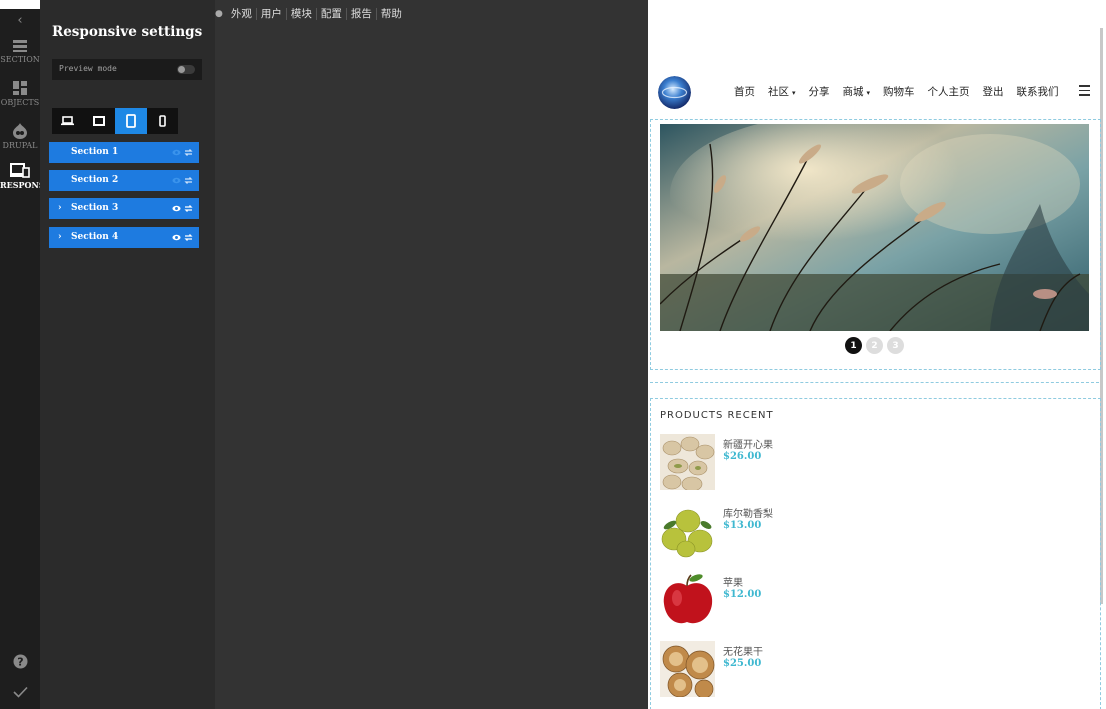 This screenshot has height=709, width=1106. Describe the element at coordinates (1084, 92) in the screenshot. I see `hamburger-menu-icon` at that location.